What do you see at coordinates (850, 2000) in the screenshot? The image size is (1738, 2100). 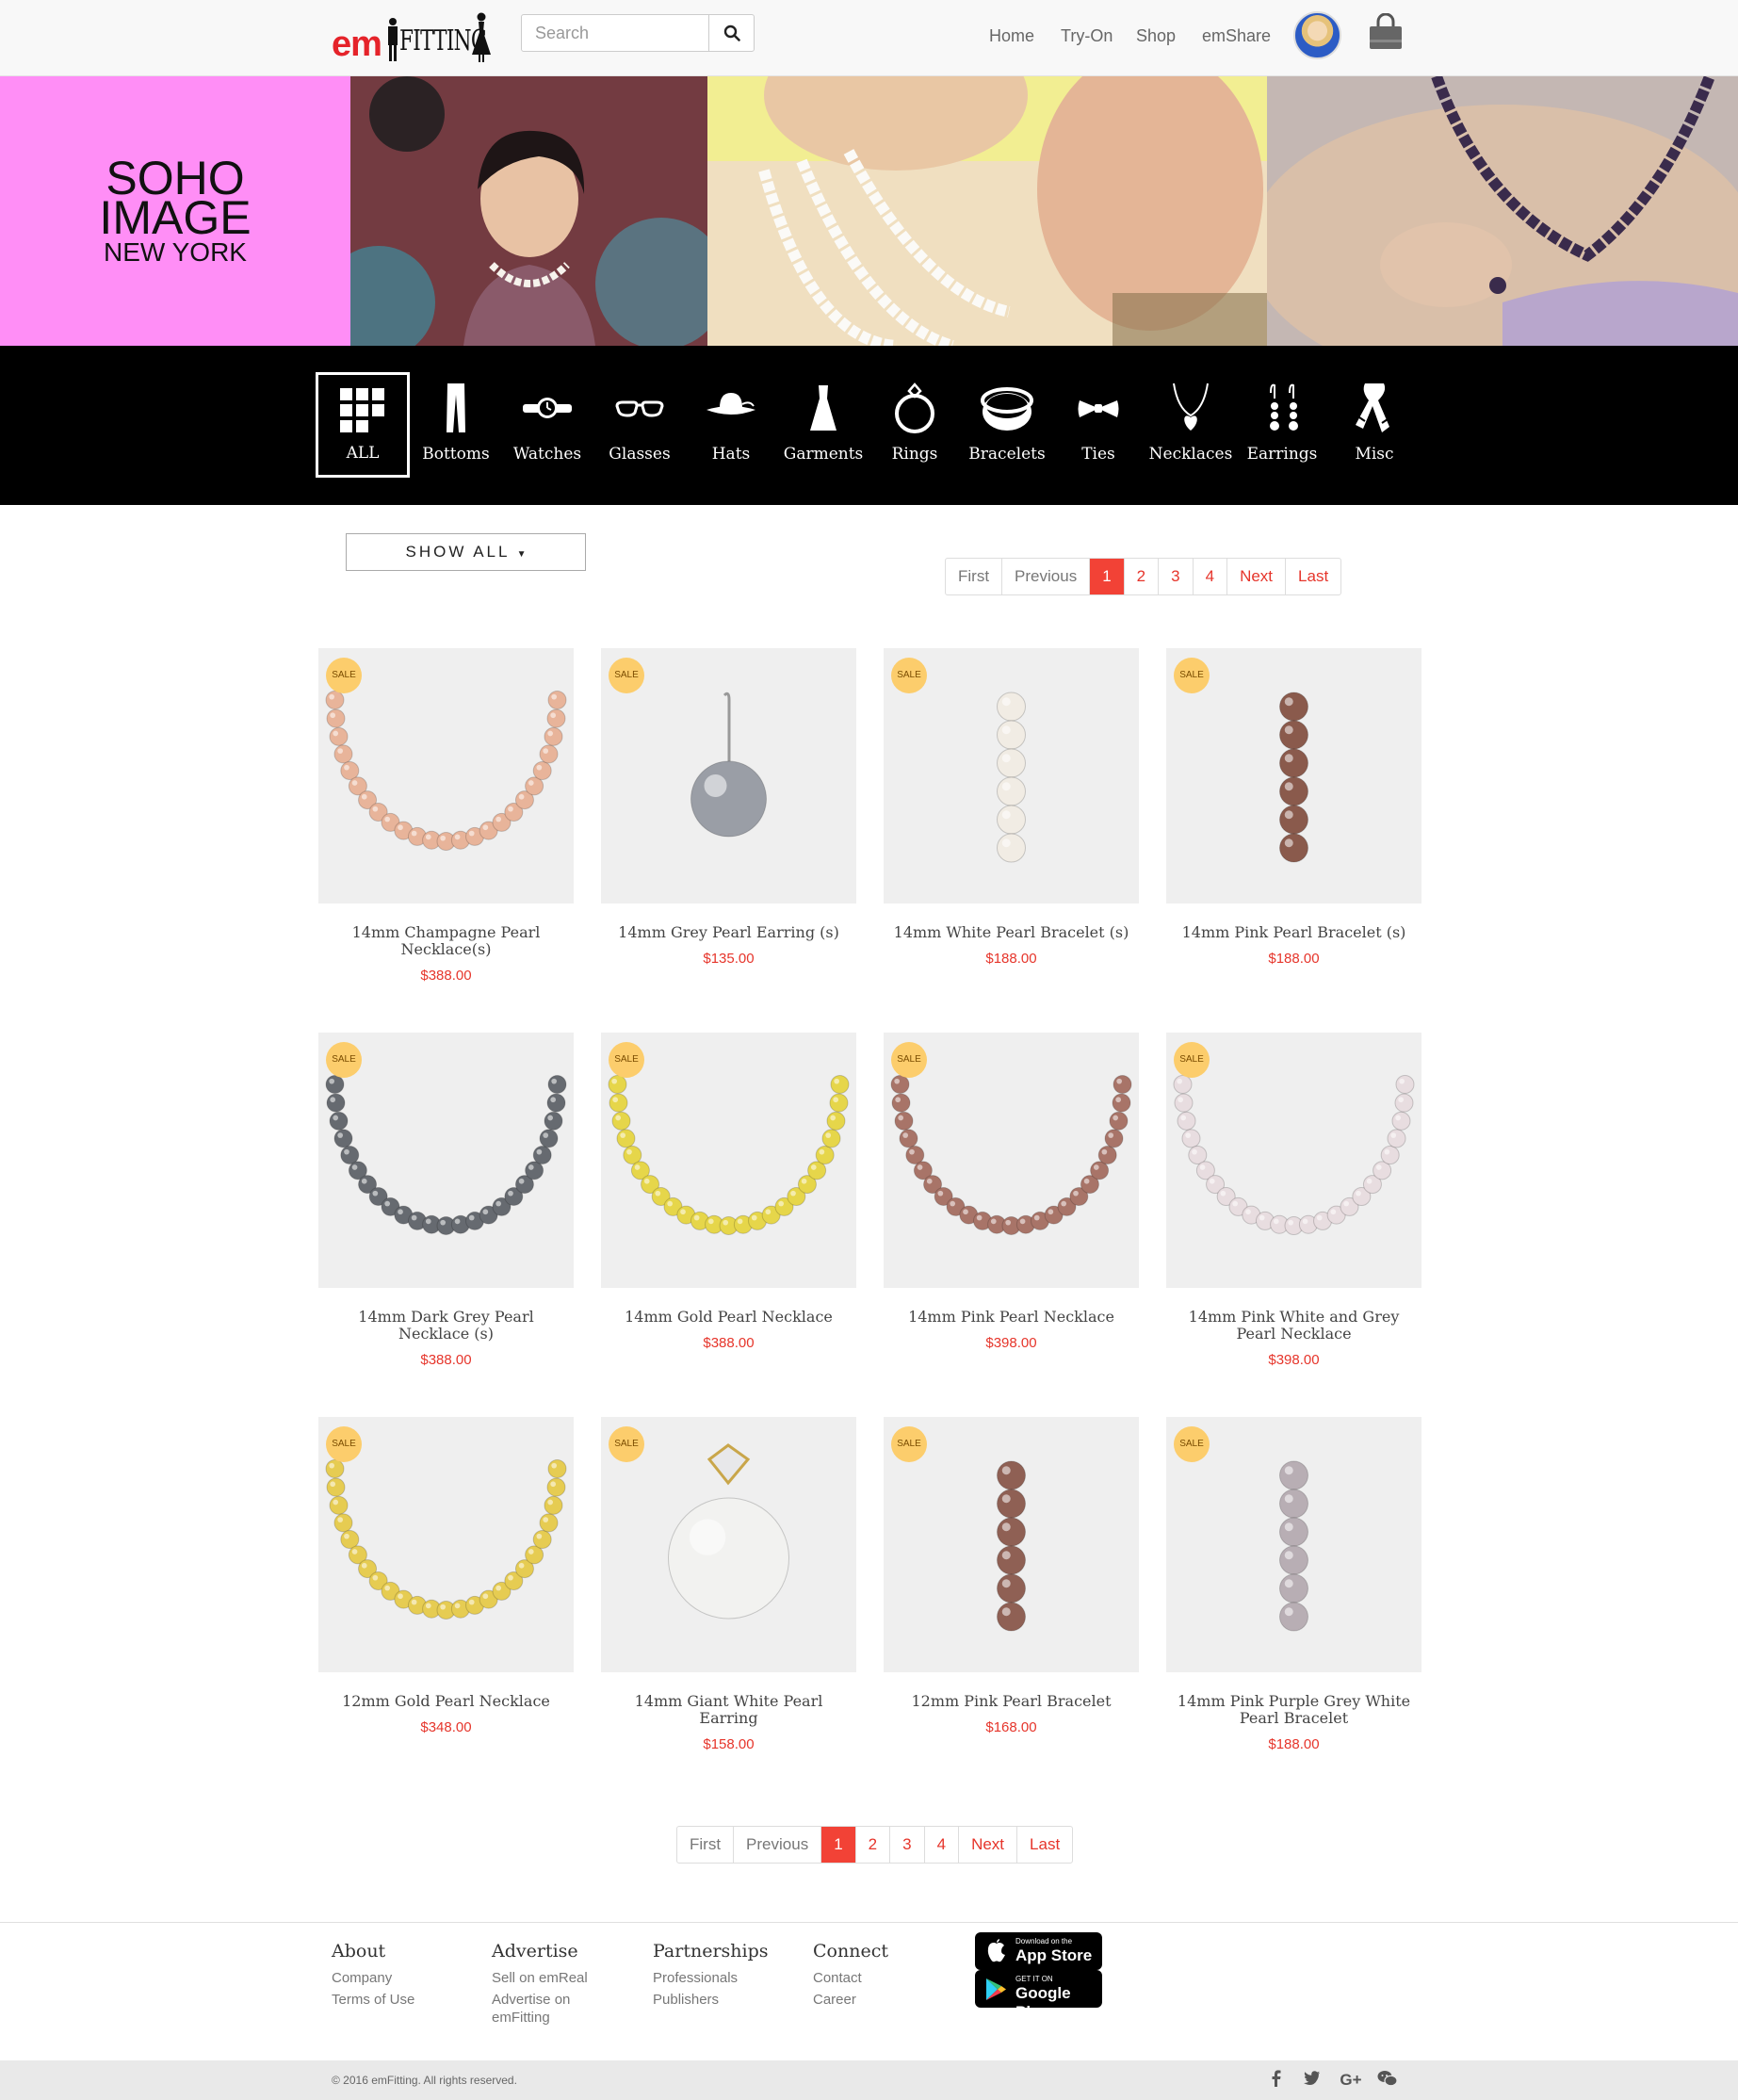 I see `footer-link-career: Career` at bounding box center [850, 2000].